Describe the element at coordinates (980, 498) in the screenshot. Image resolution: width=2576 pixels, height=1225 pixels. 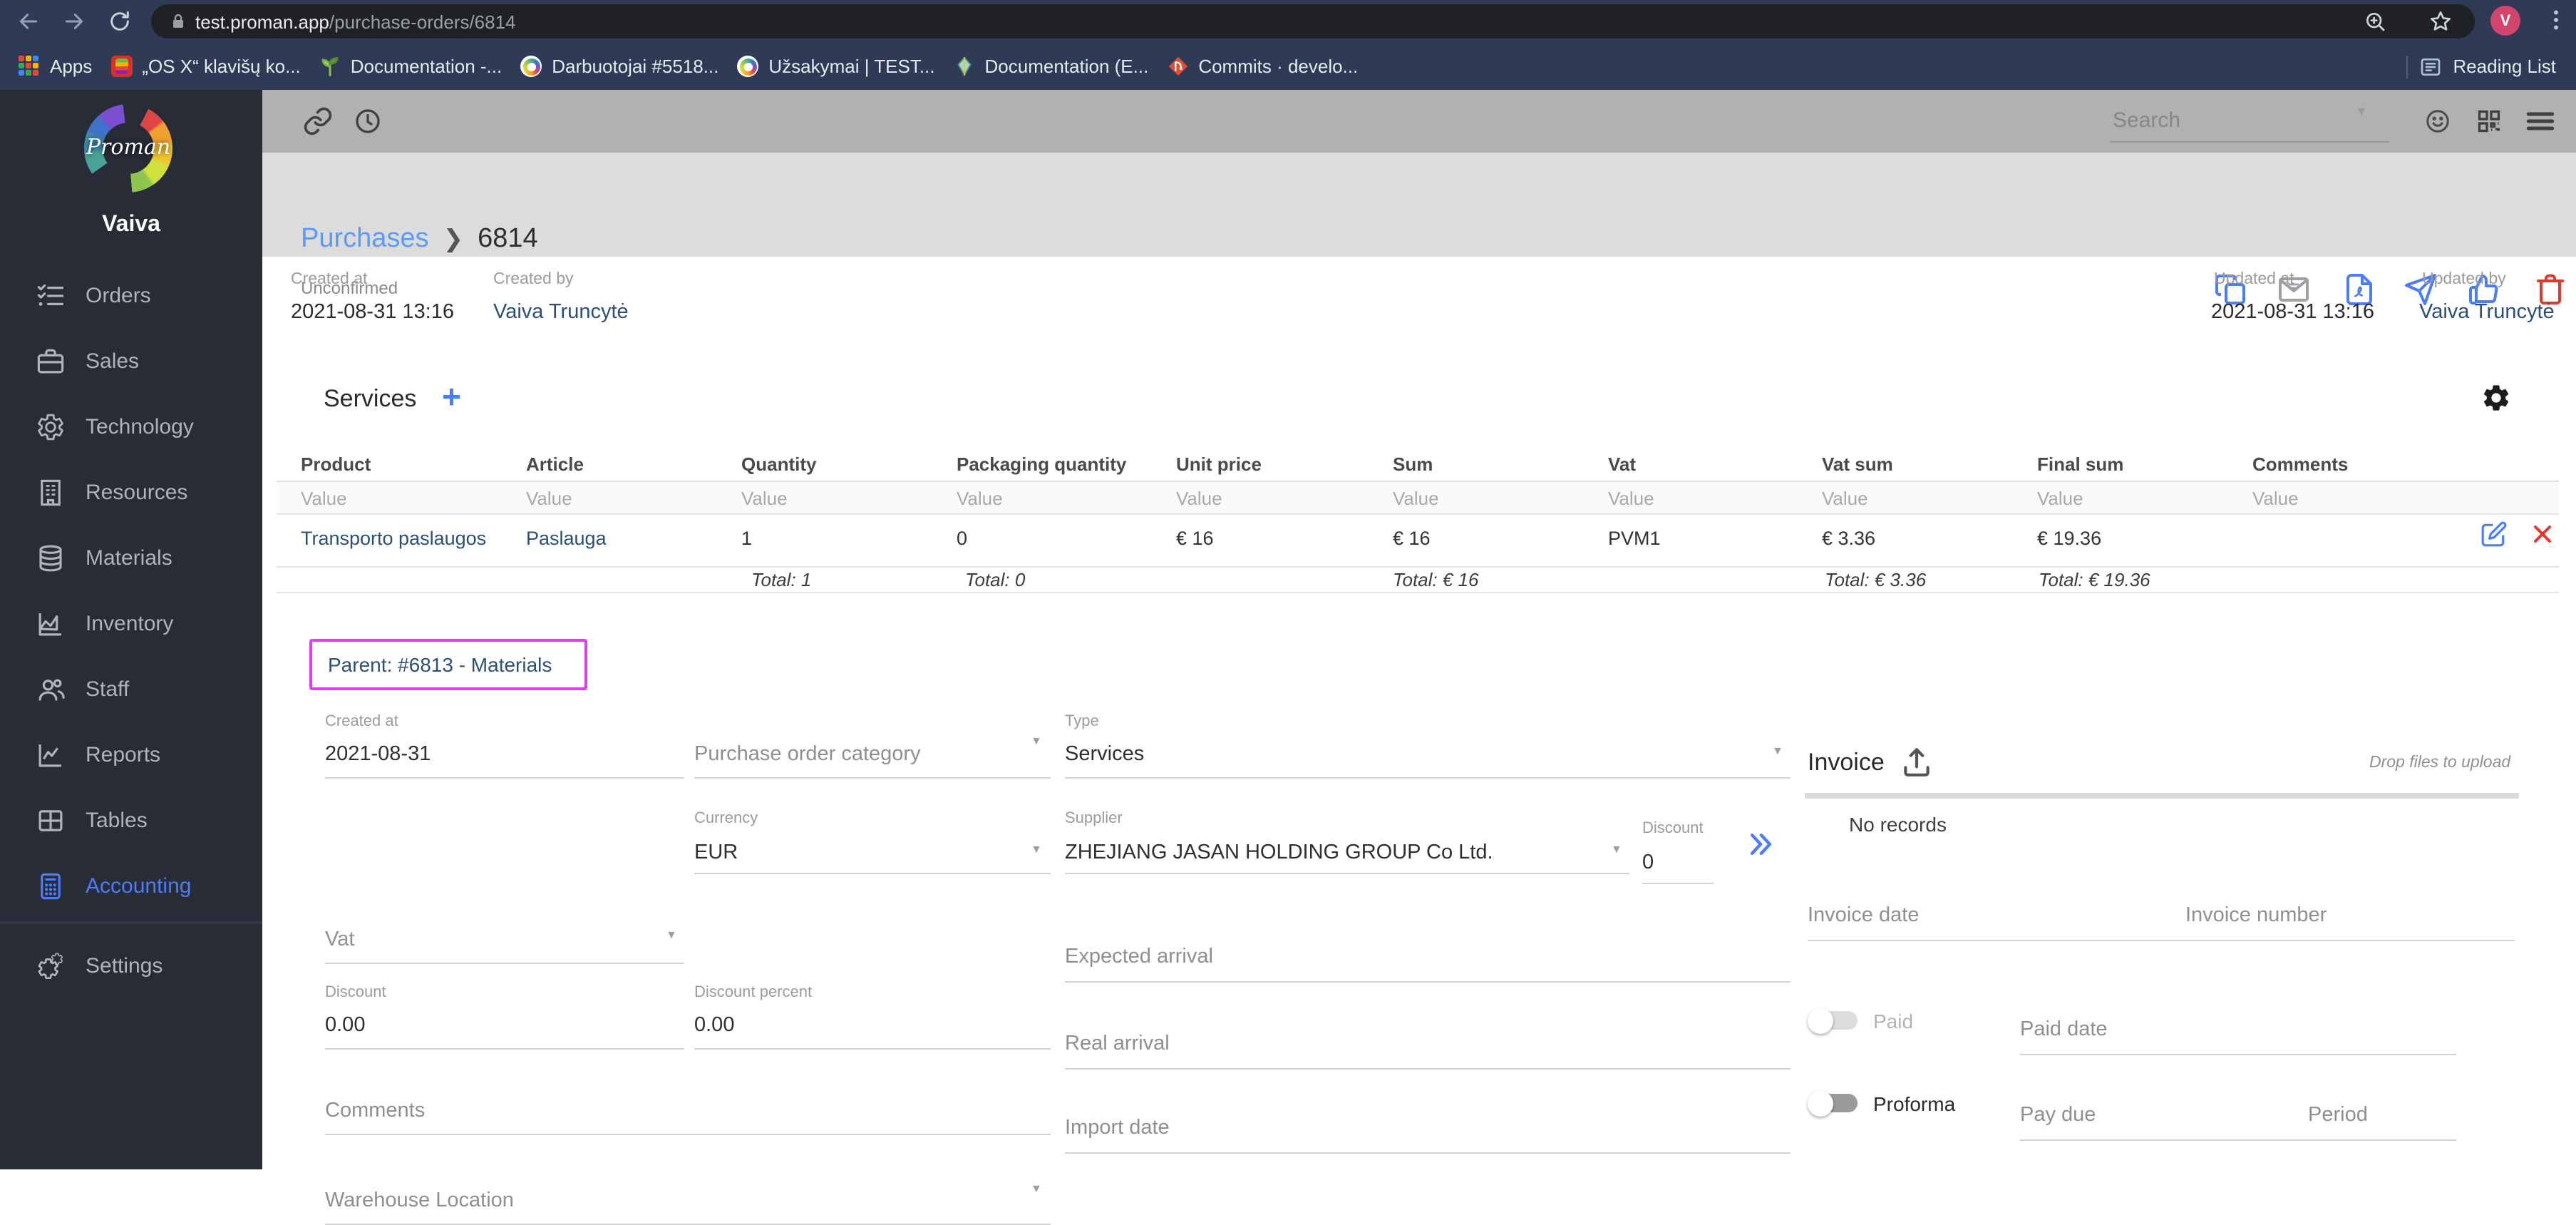
I see `filter-input-packaging: Value` at that location.